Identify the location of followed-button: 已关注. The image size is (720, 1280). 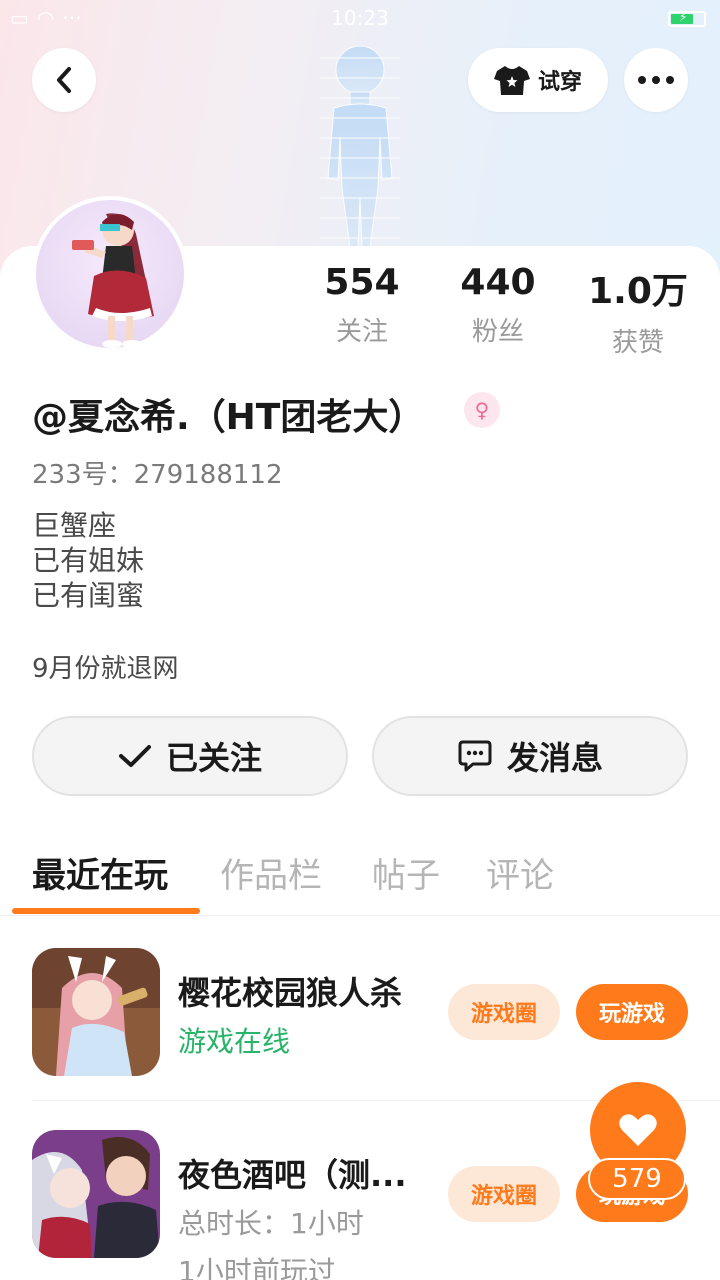
(190, 756).